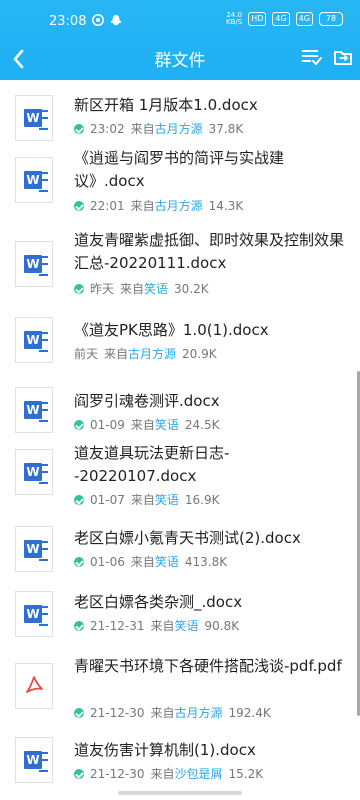 The height and width of the screenshot is (800, 360). Describe the element at coordinates (158, 602) in the screenshot. I see `file-name: 老区白嫖各类杂测_.docx` at that location.